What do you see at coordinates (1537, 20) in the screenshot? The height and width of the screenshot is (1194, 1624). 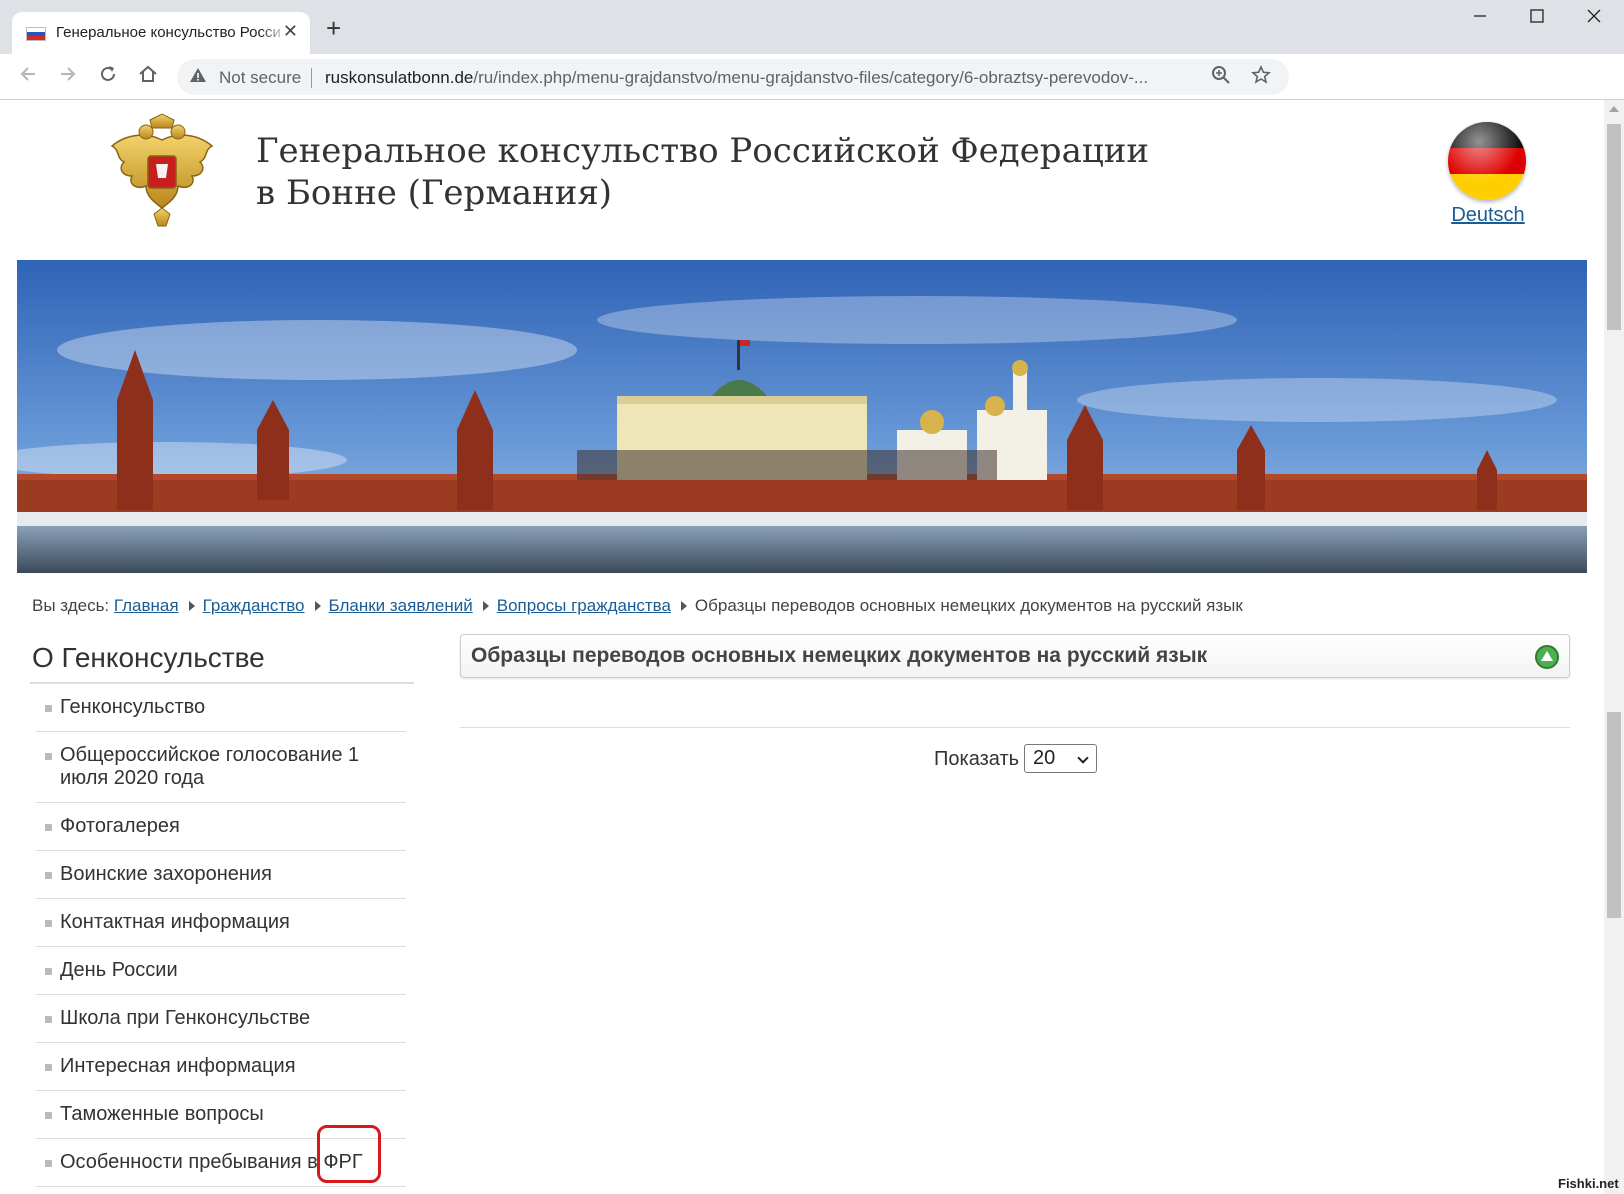 I see `maximize-icon` at bounding box center [1537, 20].